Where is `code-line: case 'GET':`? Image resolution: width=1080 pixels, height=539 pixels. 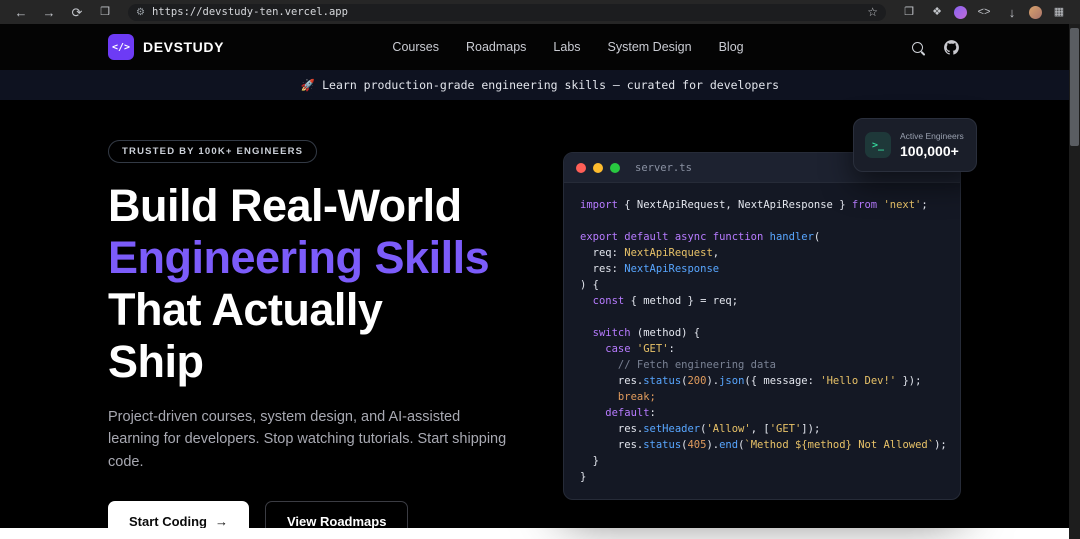 code-line: case 'GET': is located at coordinates (627, 349).